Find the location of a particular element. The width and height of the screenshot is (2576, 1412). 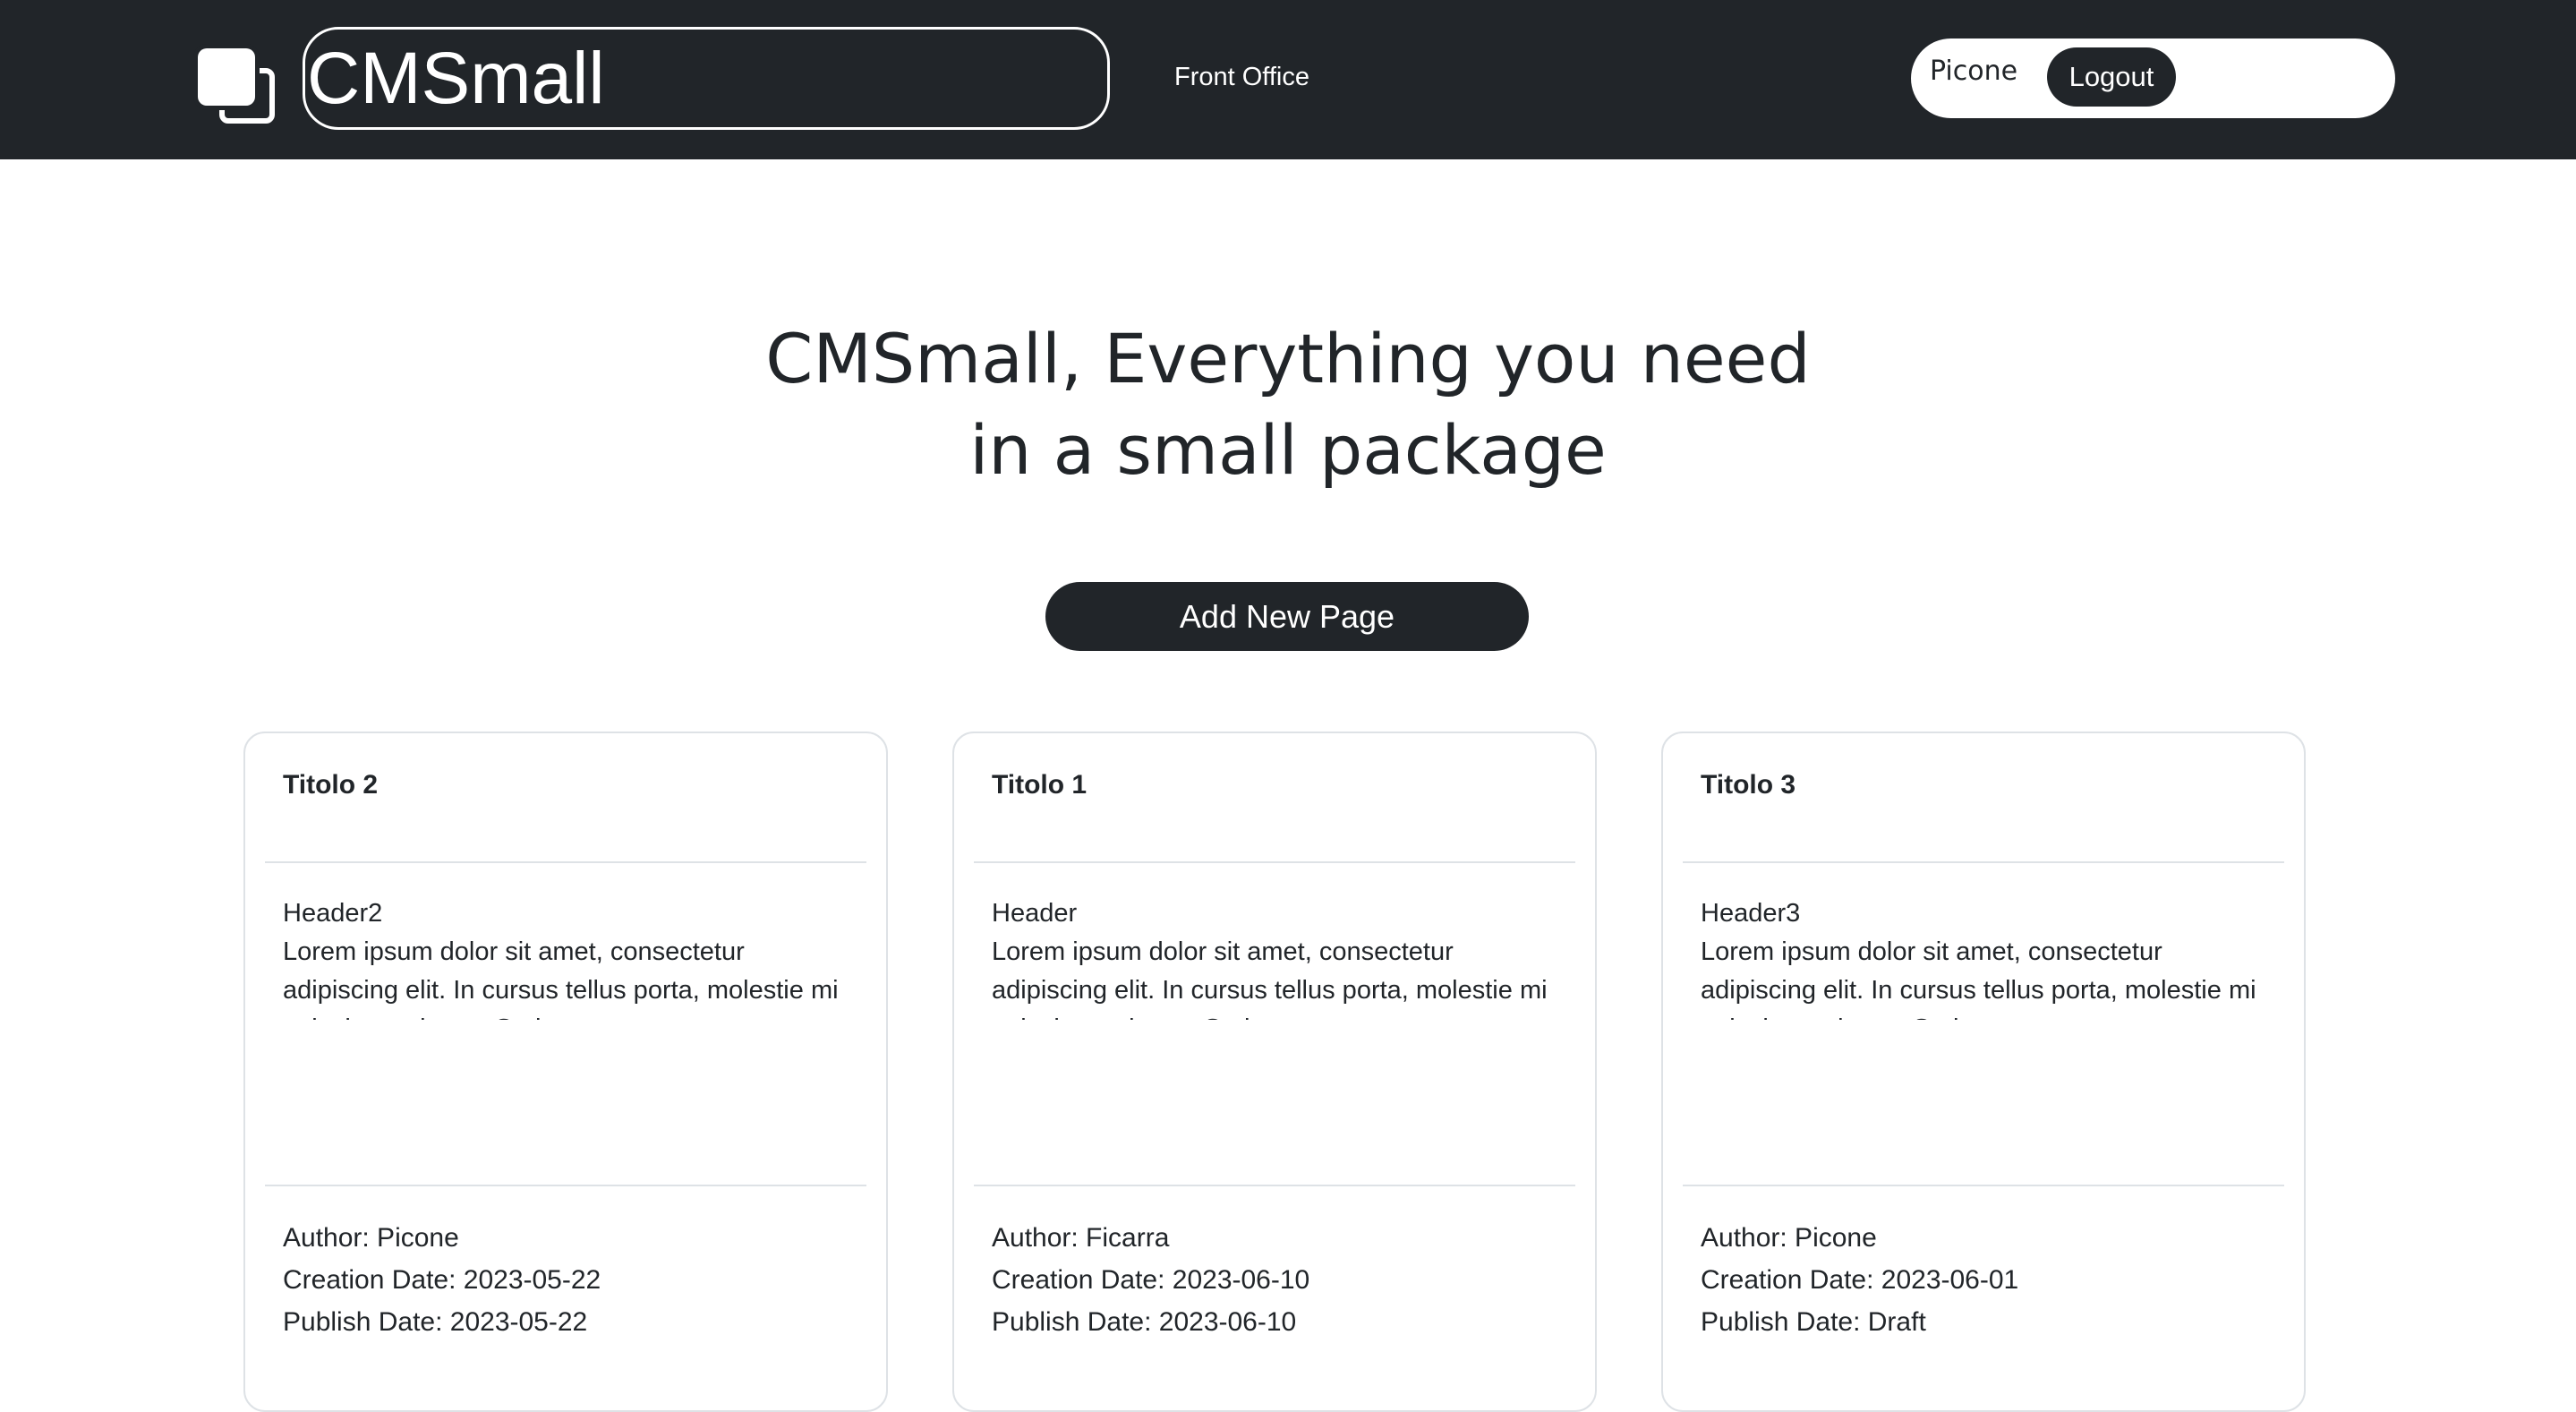

card-header: Header3 is located at coordinates (1751, 913).